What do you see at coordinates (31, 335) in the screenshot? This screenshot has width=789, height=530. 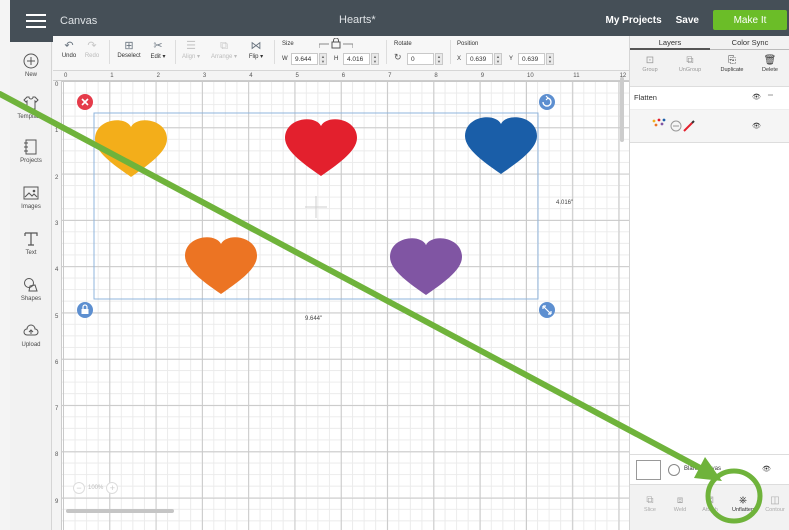 I see `sidebar-item-upload: Upload` at bounding box center [31, 335].